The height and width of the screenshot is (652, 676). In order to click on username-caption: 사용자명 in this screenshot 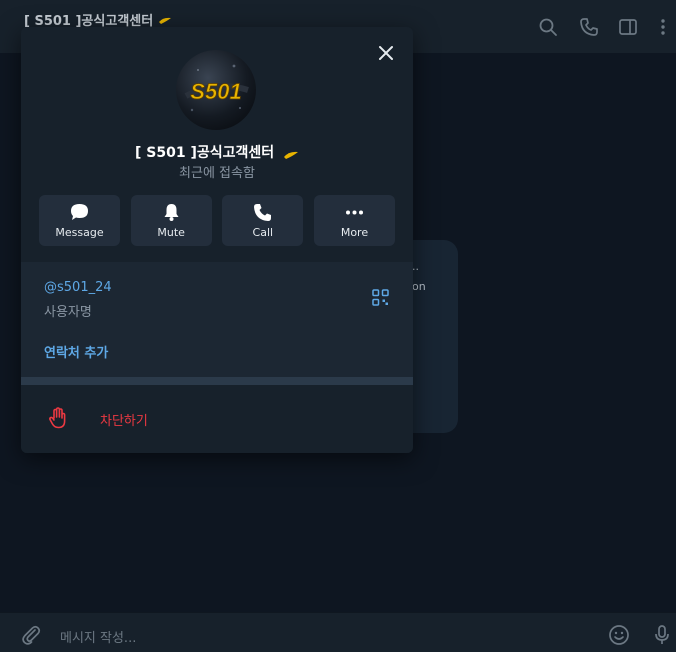, I will do `click(68, 312)`.